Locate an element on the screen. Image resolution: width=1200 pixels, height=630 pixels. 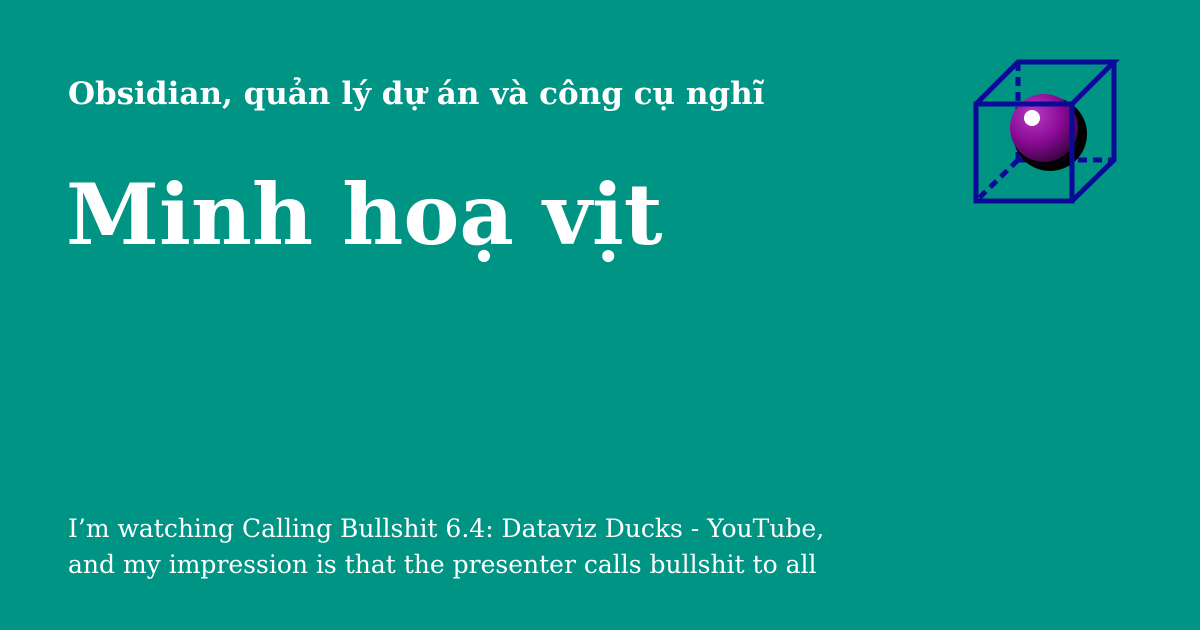
post-title: Minh hoạ vịt is located at coordinates (364, 214).